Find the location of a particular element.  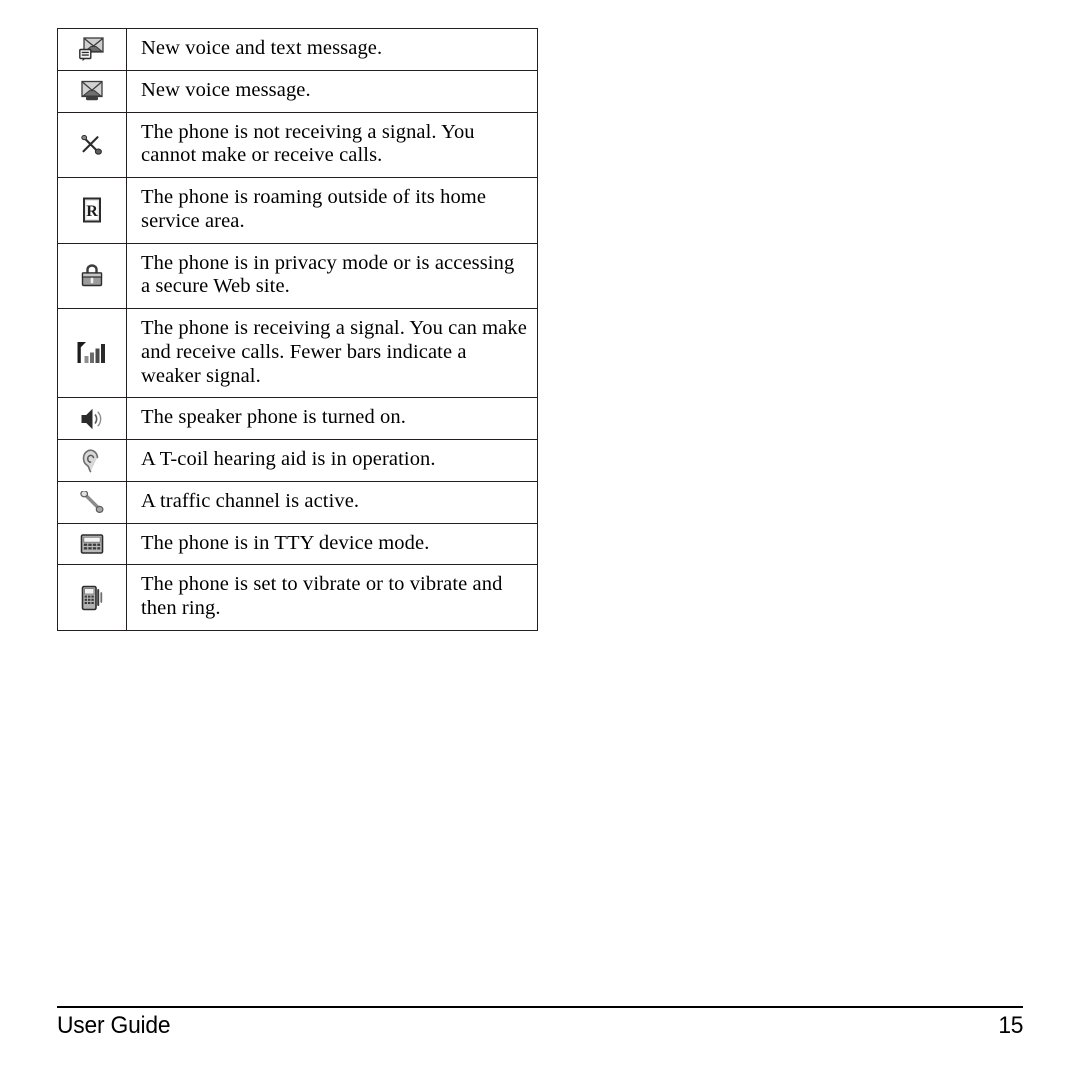

table-row: A traffic channel is active. is located at coordinates (297, 502).